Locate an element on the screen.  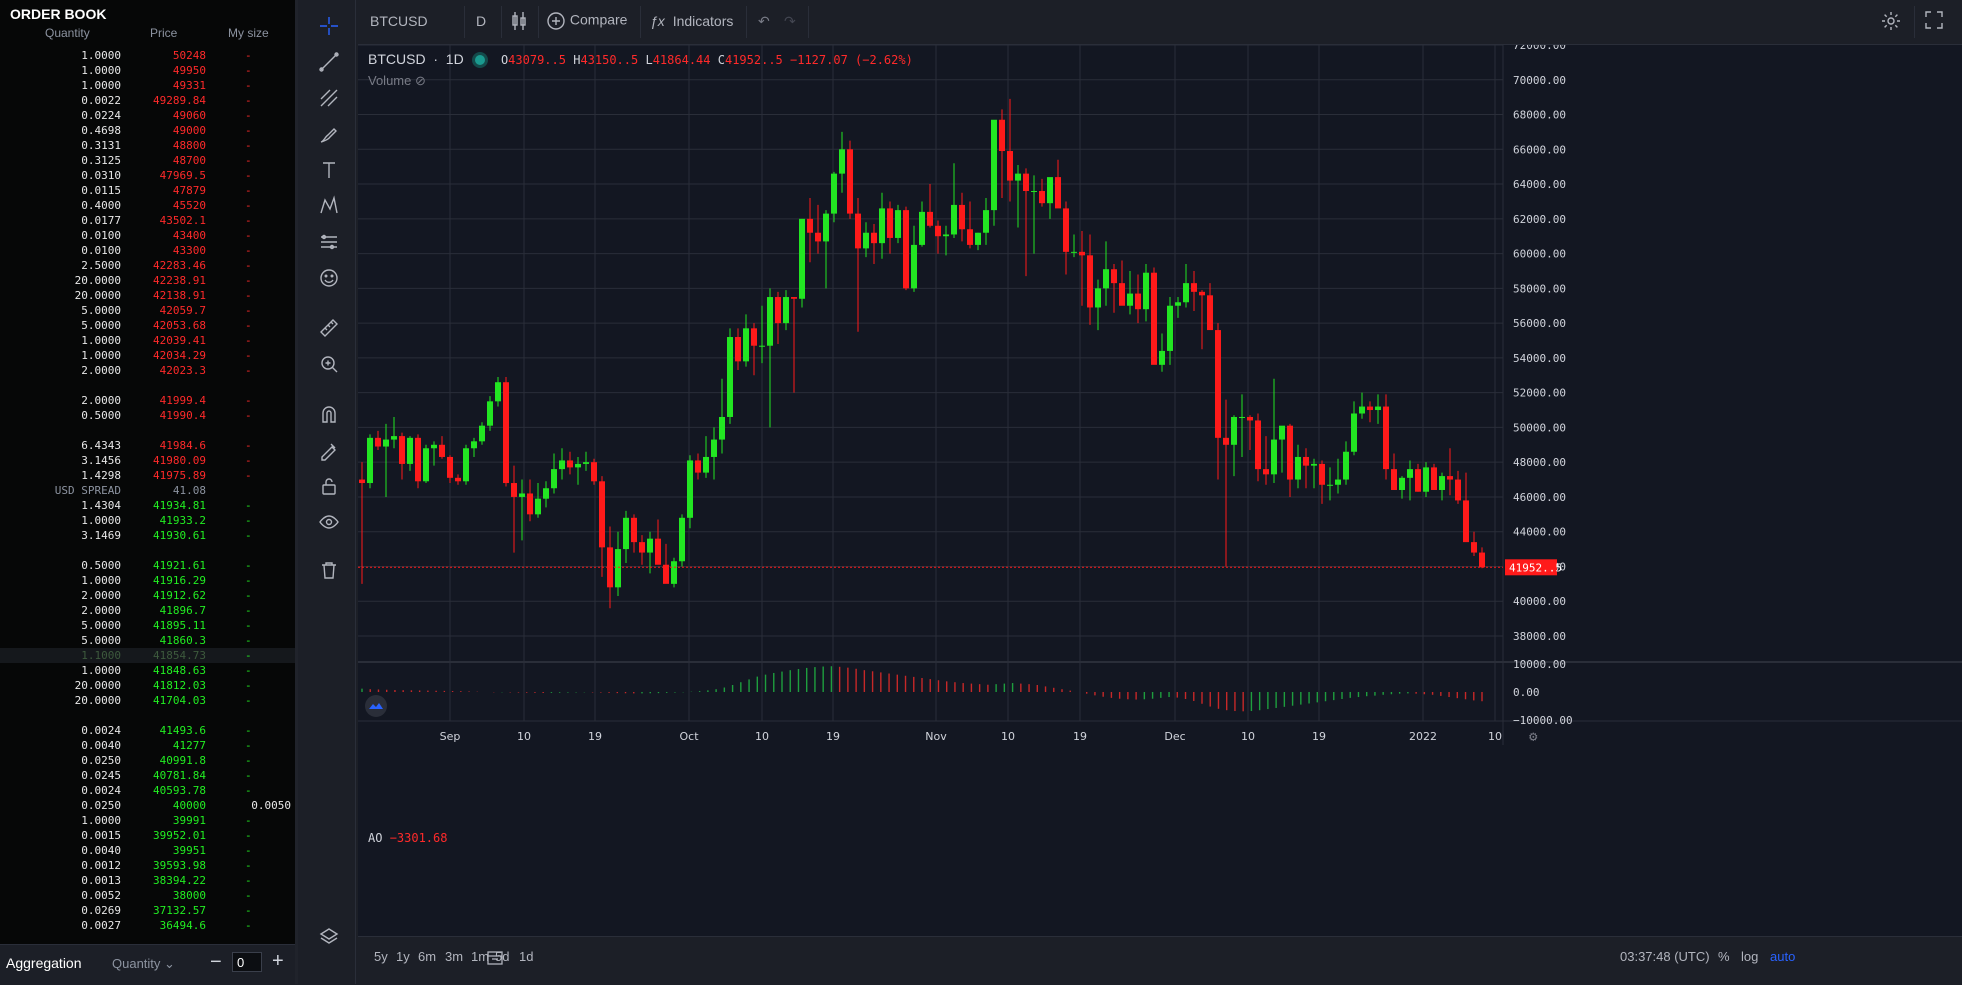
pattern-icon is located at coordinates (329, 206).